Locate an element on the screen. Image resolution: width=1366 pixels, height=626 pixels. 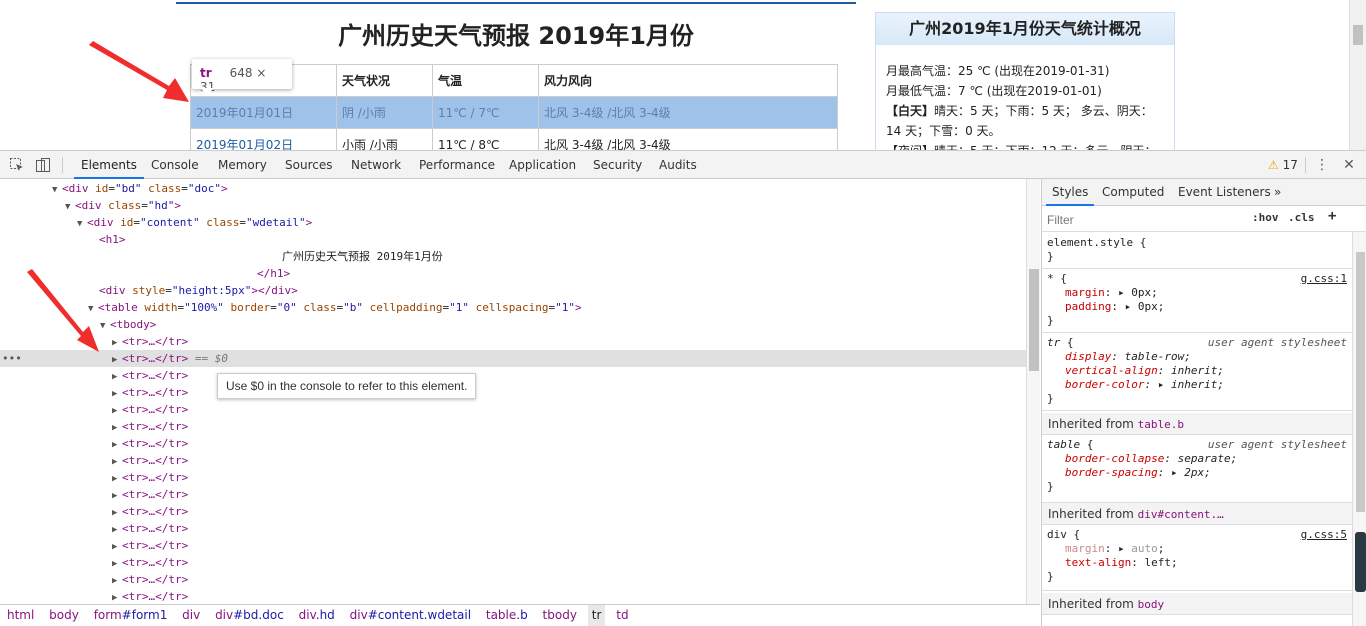
breadcrumb-div: div is located at coordinates (191, 615).